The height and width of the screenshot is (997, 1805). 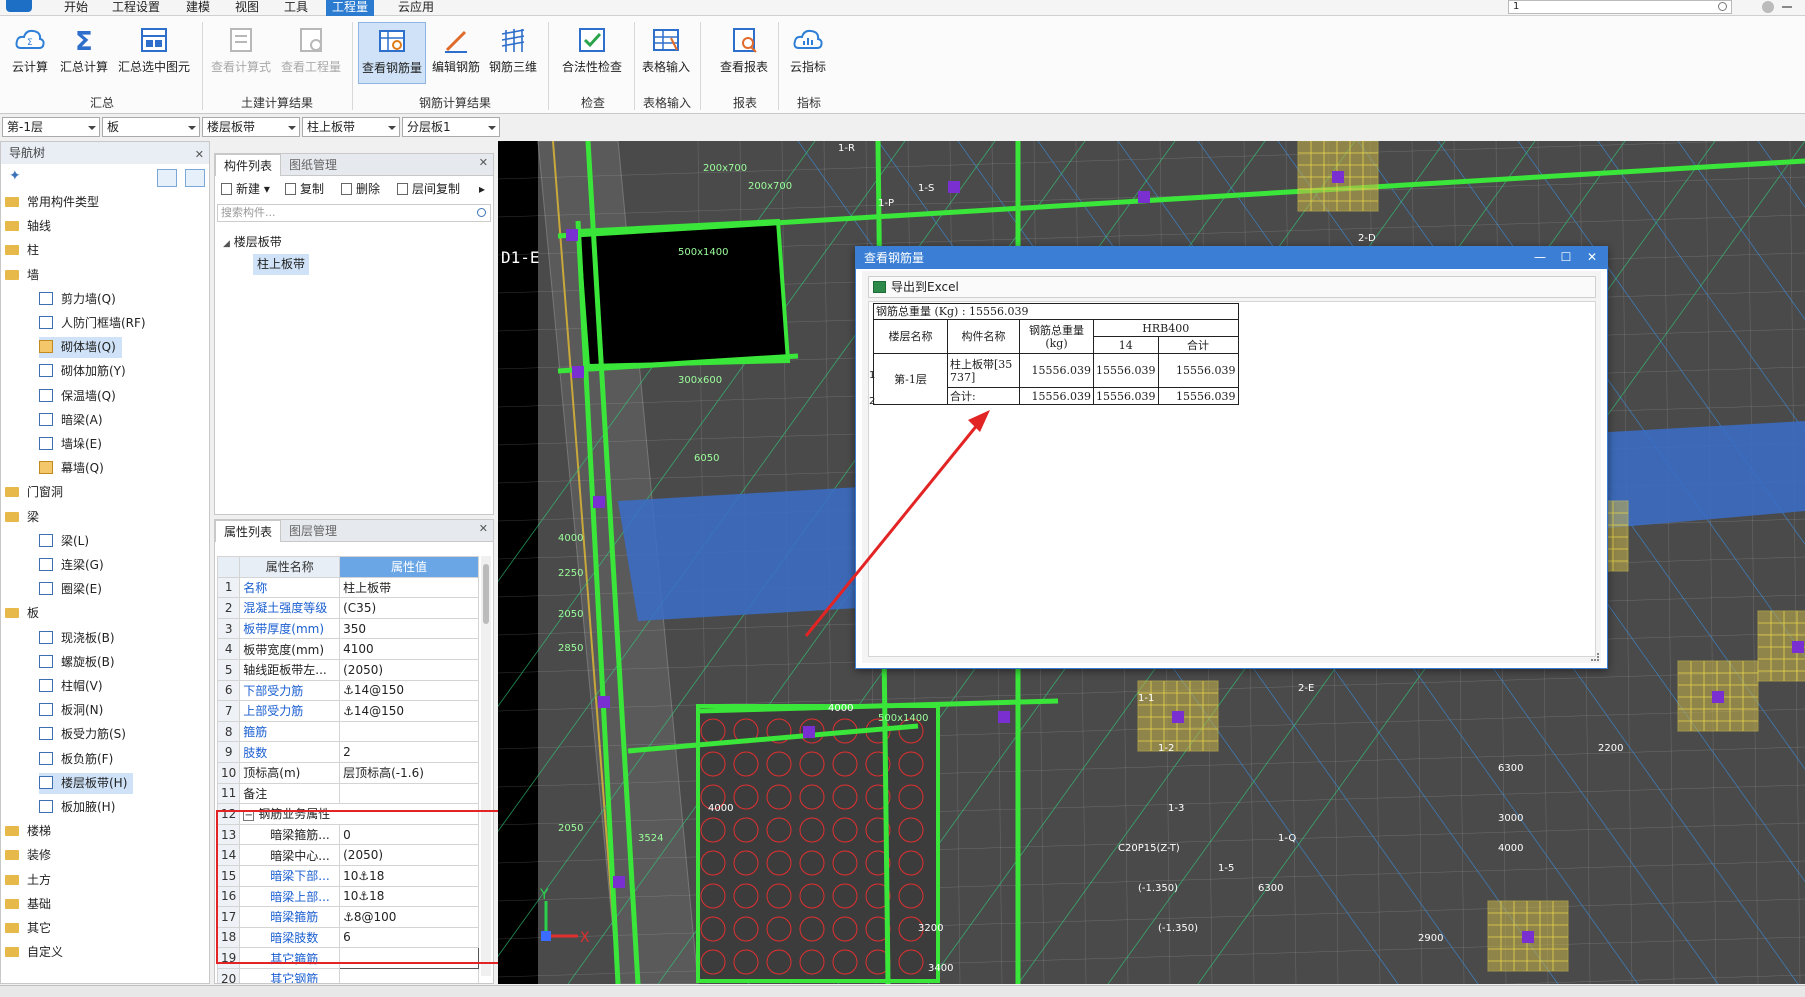 What do you see at coordinates (86, 783) in the screenshot?
I see `nav-item: 楼层板带(H)` at bounding box center [86, 783].